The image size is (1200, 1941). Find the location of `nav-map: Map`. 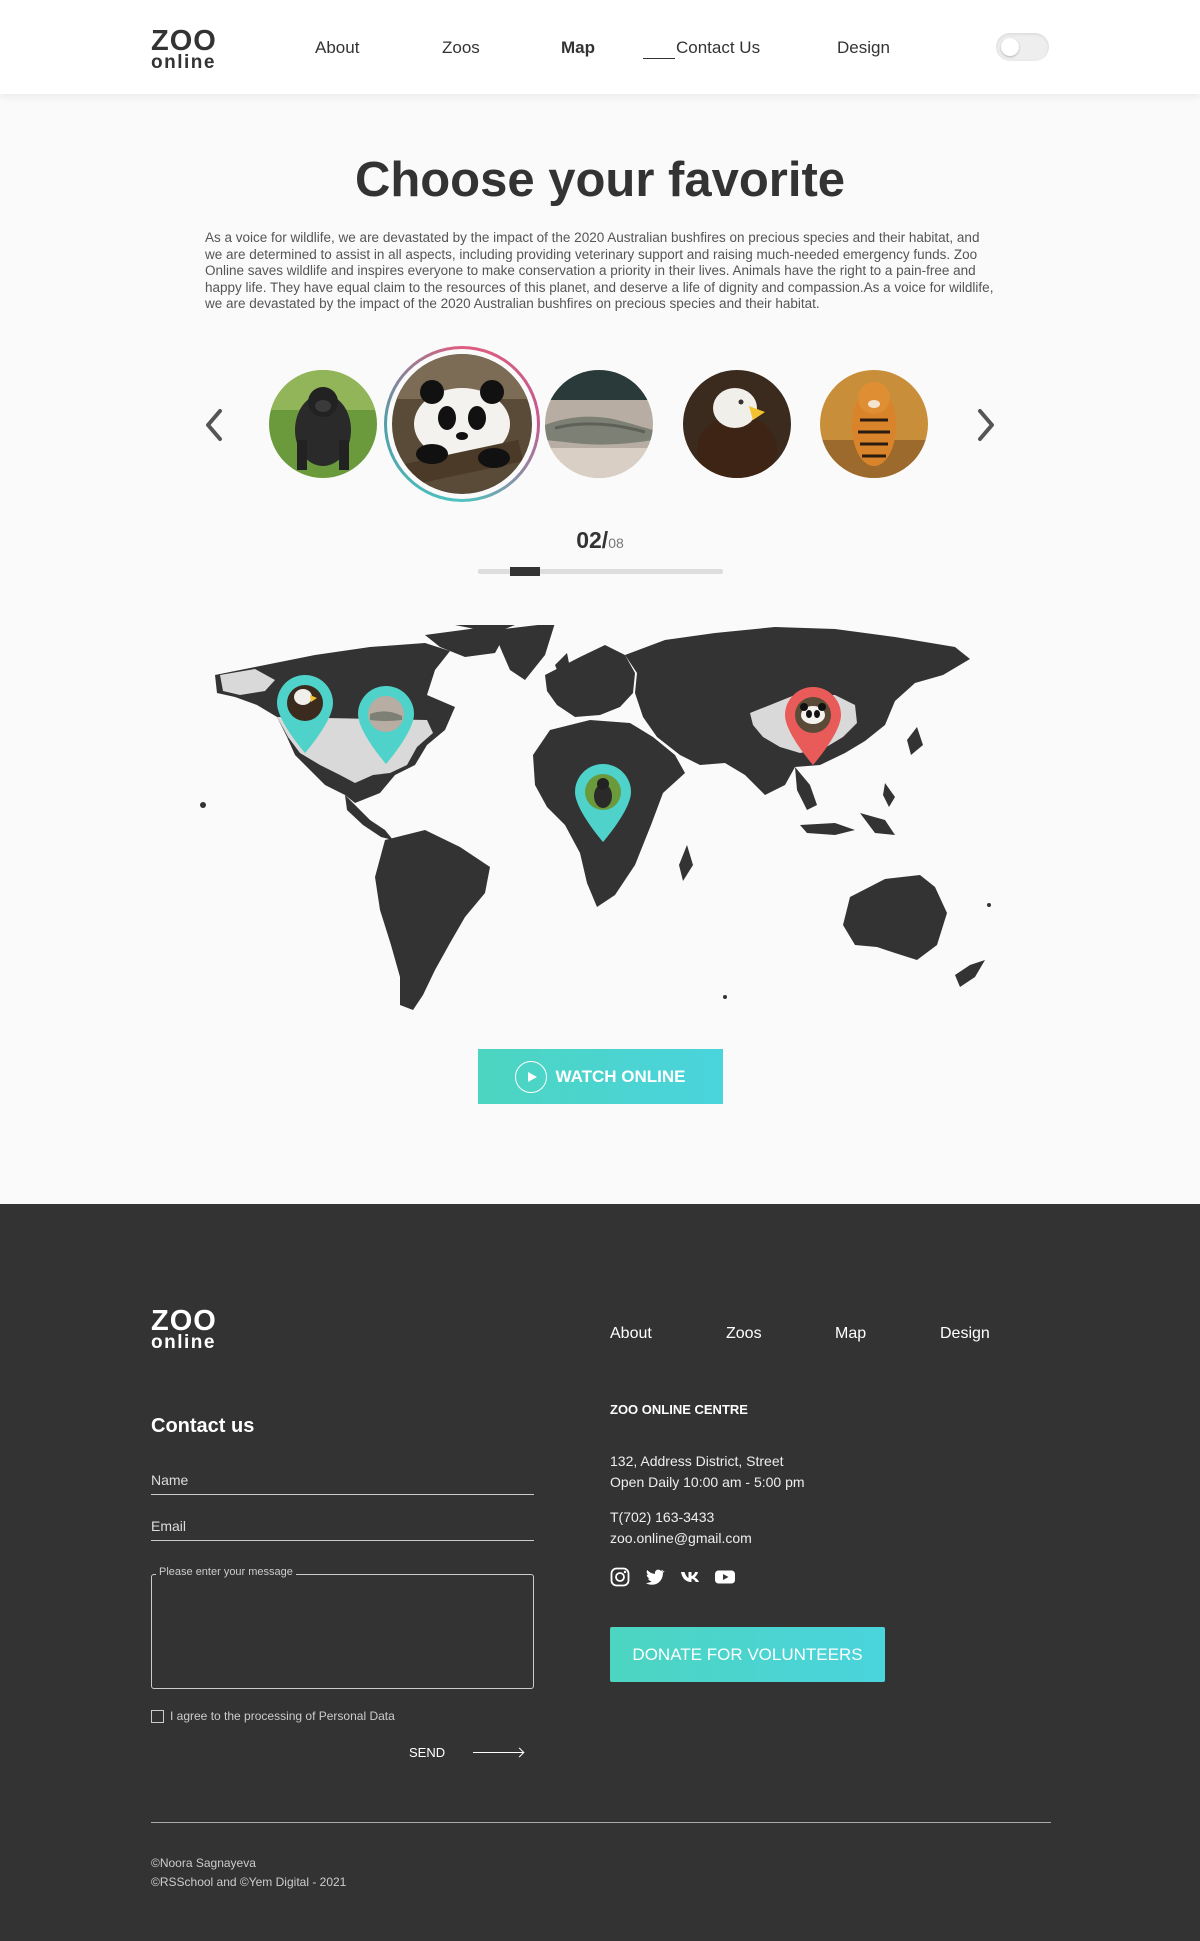

nav-map: Map is located at coordinates (578, 48).